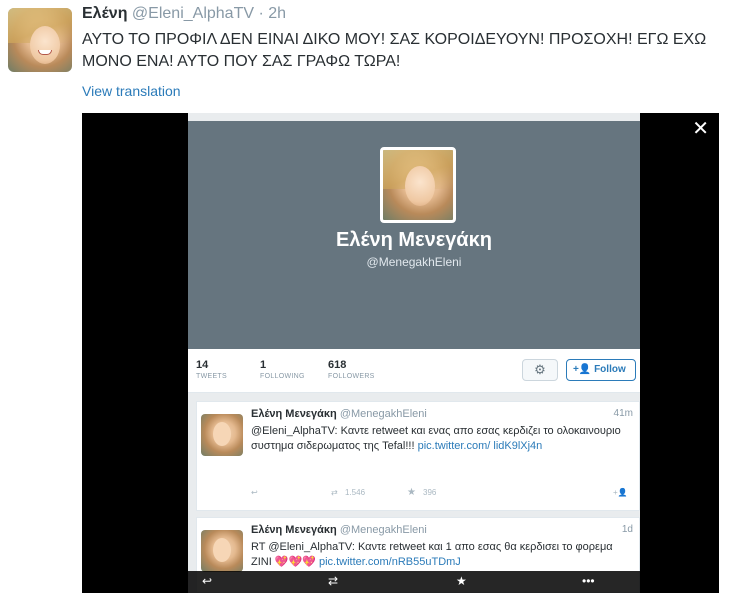 The image size is (730, 600). What do you see at coordinates (131, 91) in the screenshot?
I see `view-translation-link: View translation` at bounding box center [131, 91].